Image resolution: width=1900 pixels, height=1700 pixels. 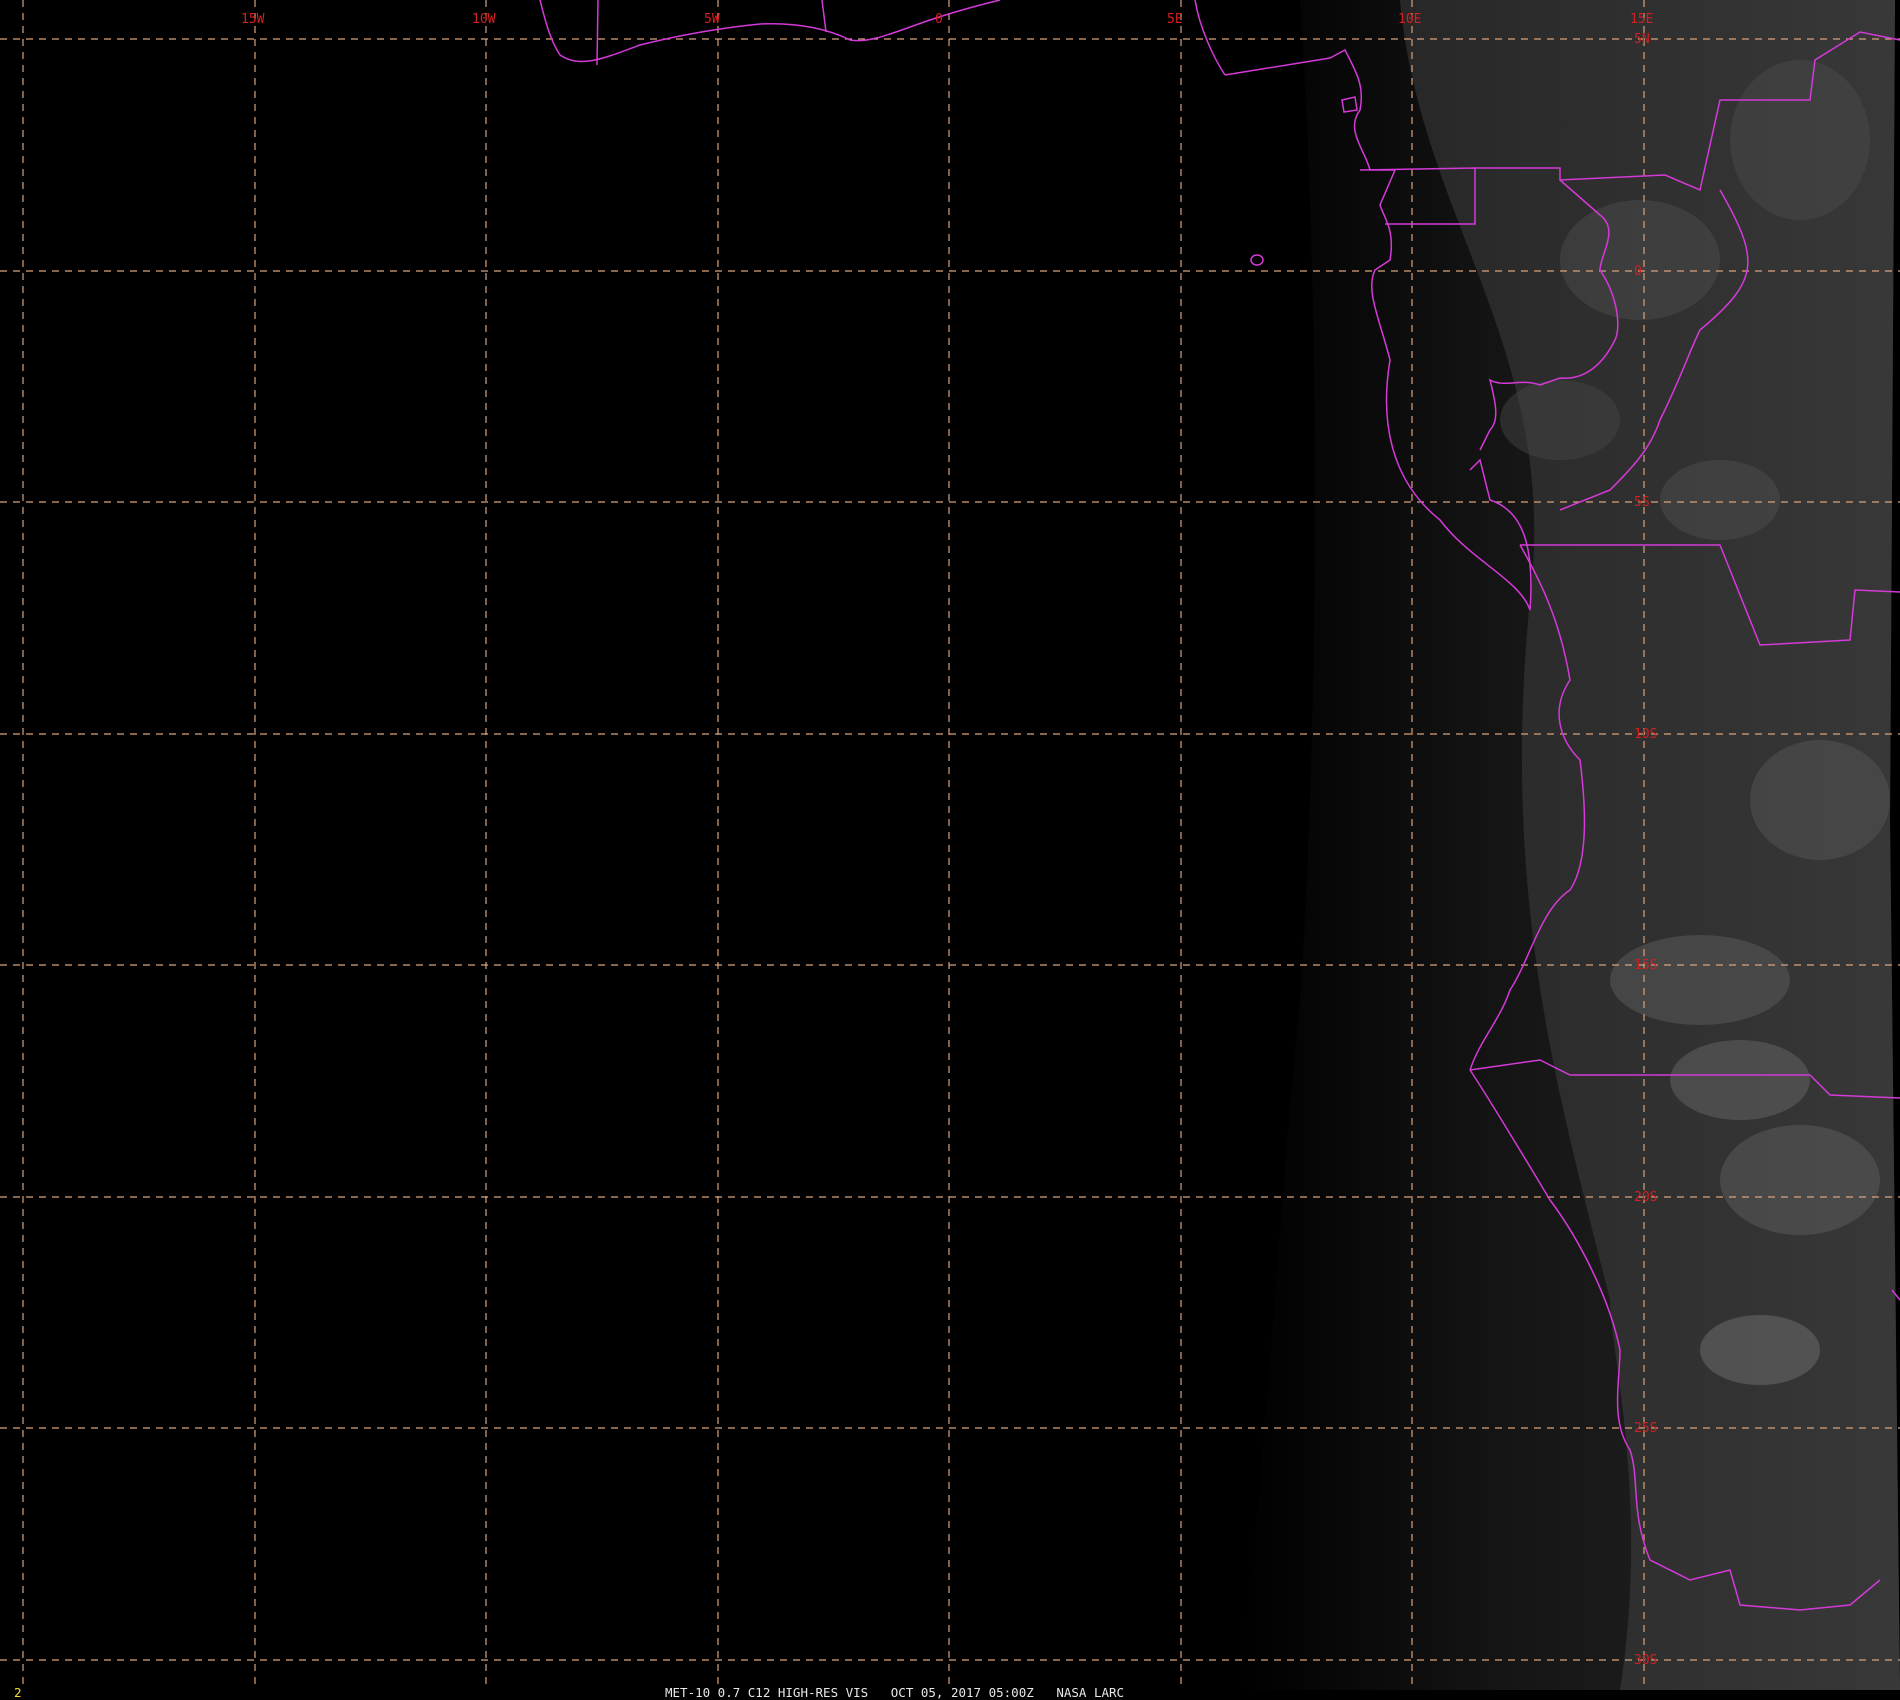 I want to click on latitude-label: 30S, so click(x=1645, y=1660).